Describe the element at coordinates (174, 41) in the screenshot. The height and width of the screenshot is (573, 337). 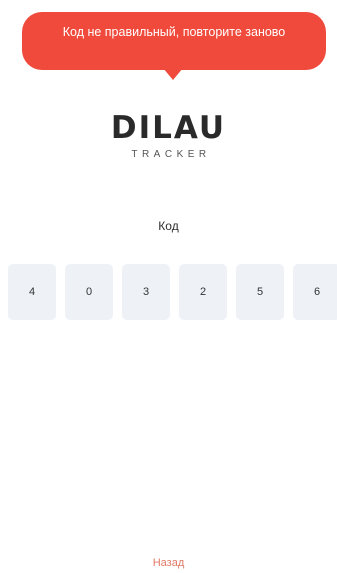
I see `error-toast: Код не правильный, повторите заново` at that location.